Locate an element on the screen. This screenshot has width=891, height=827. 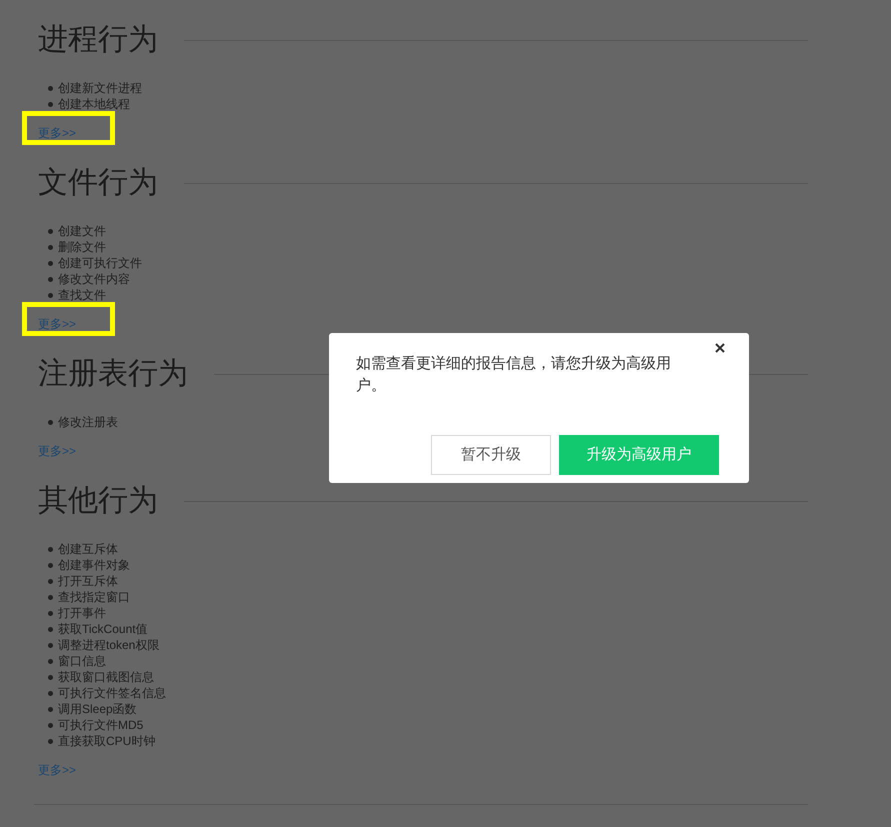
behavior-item: 创建文件 is located at coordinates (82, 231).